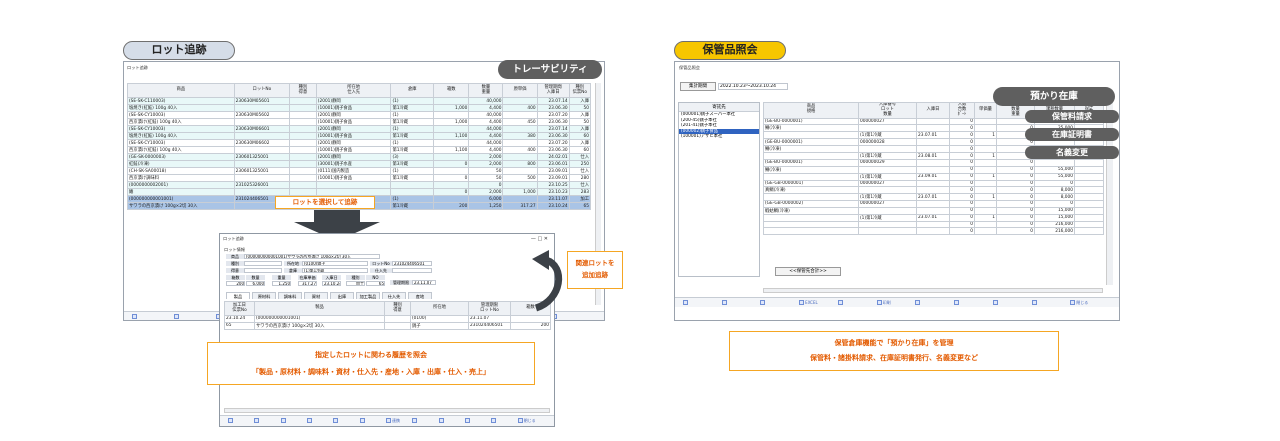 Image resolution: width=1280 pixels, height=441 pixels. I want to click on column-header: 製品, so click(319, 308).